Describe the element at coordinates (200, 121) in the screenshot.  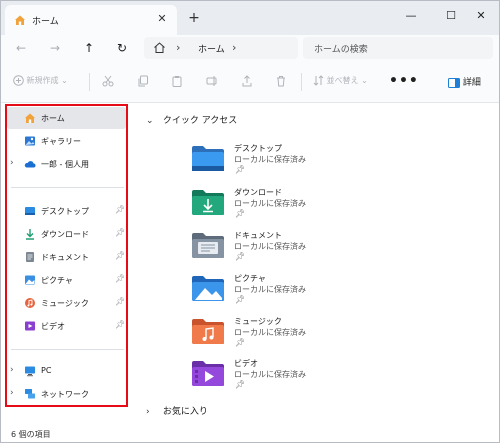
I see `section-title: クイック アクセス` at that location.